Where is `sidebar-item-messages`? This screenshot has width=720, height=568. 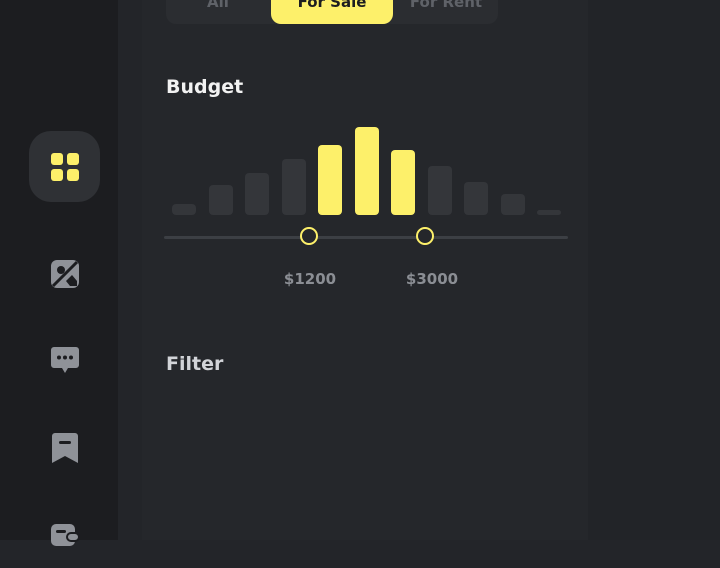
sidebar-item-messages is located at coordinates (64, 359).